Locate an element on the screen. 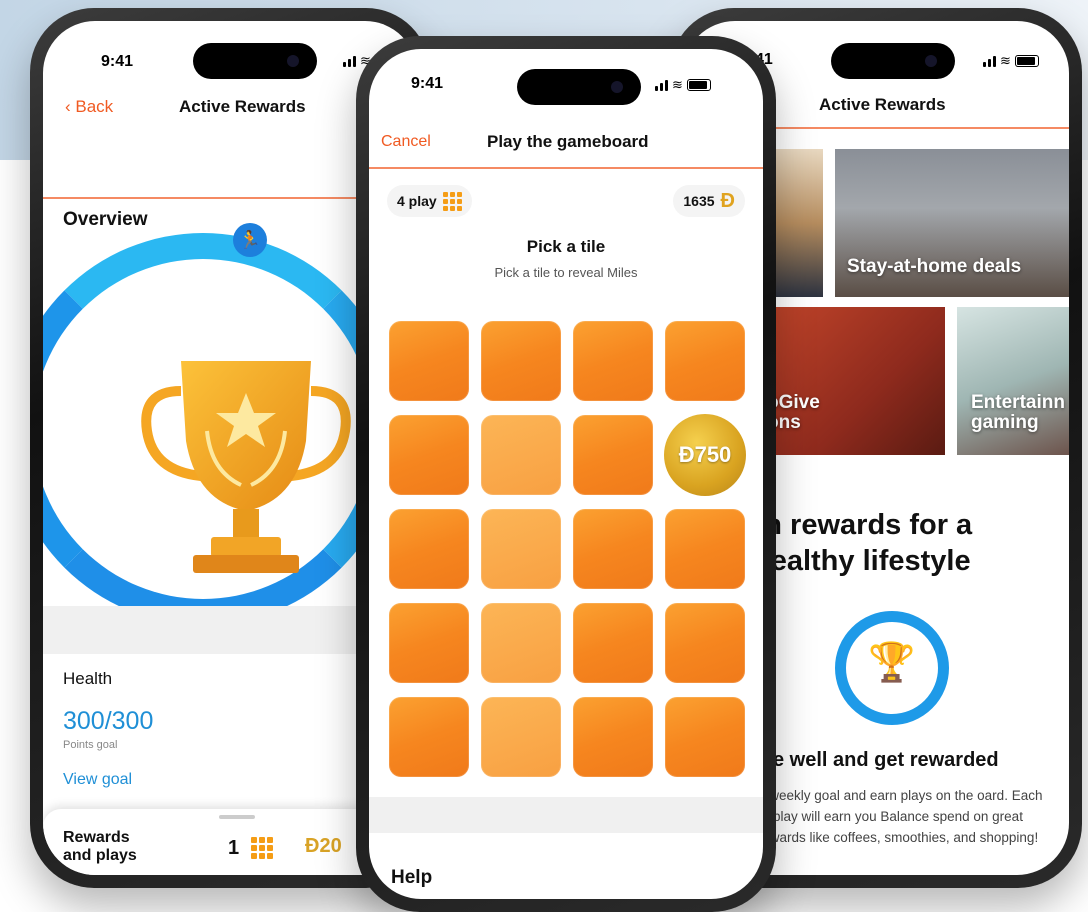 This screenshot has width=1088, height=912. earn-rewards-heading: rn rewards for a healthy lifestyle is located at coordinates (863, 543).